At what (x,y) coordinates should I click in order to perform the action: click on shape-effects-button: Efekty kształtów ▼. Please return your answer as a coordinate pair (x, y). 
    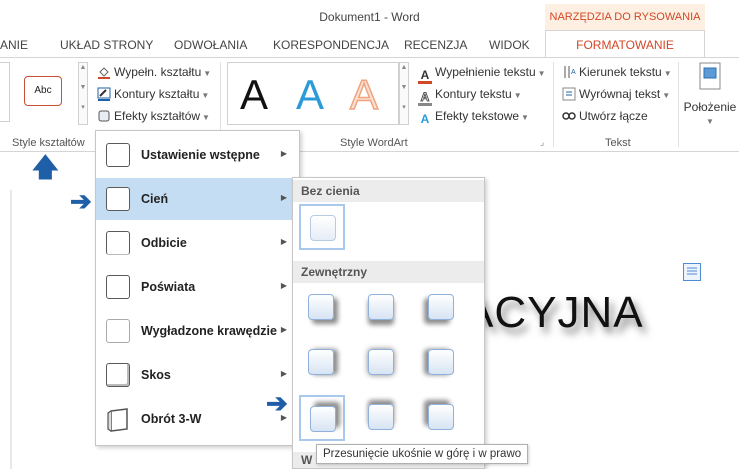
    Looking at the image, I should click on (153, 116).